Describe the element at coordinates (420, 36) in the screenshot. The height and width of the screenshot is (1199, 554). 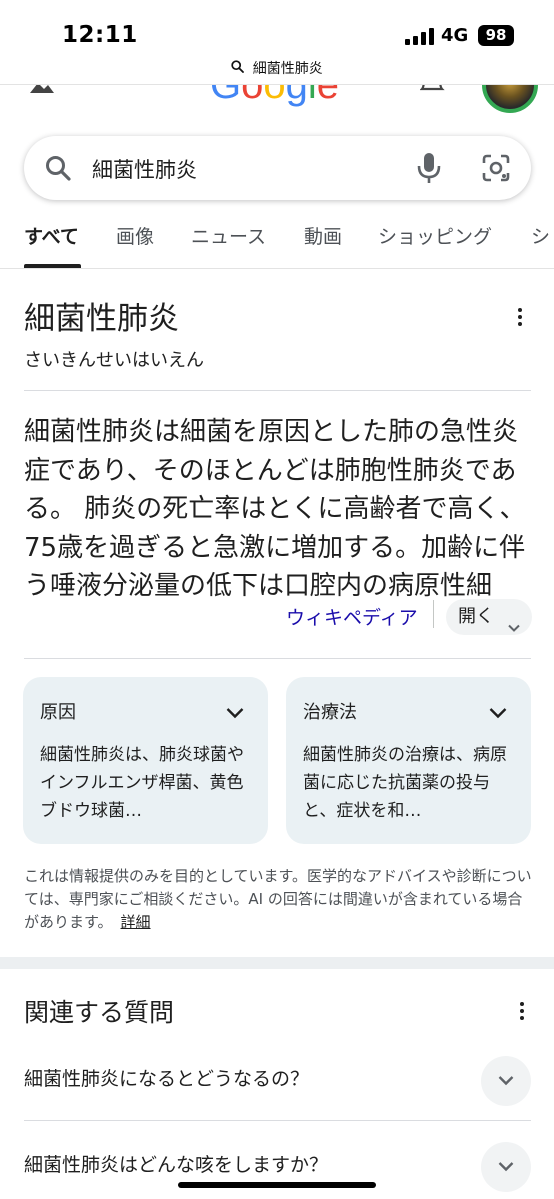
I see `signal-icon` at that location.